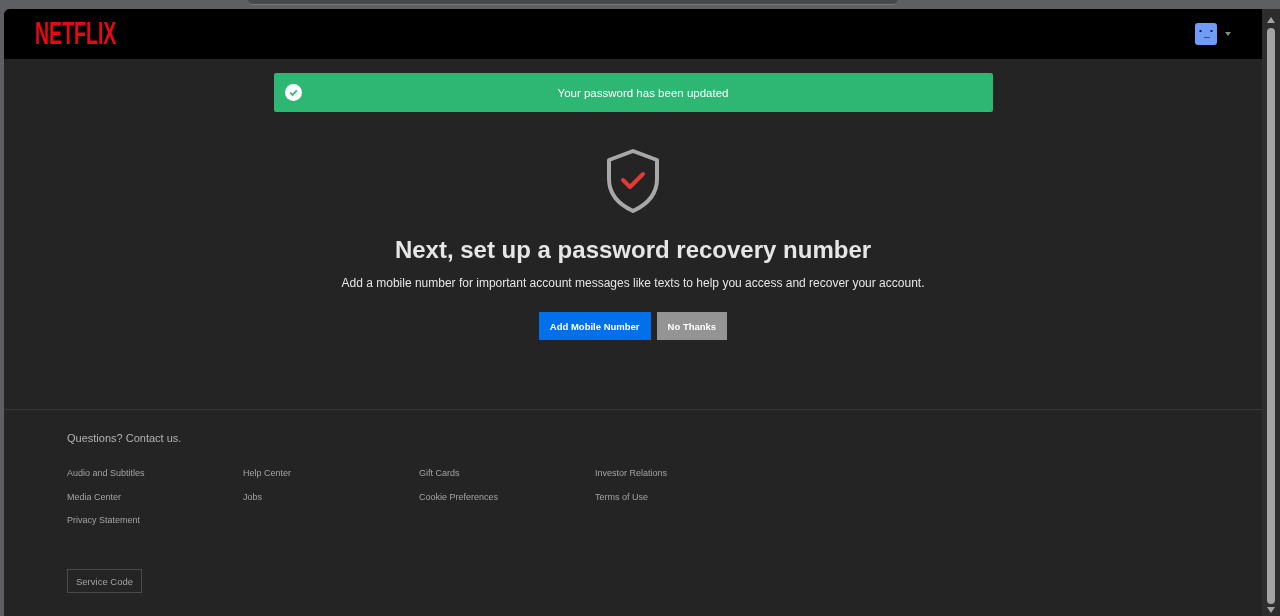 The height and width of the screenshot is (616, 1280). Describe the element at coordinates (621, 496) in the screenshot. I see `footer-link: Terms of Use` at that location.